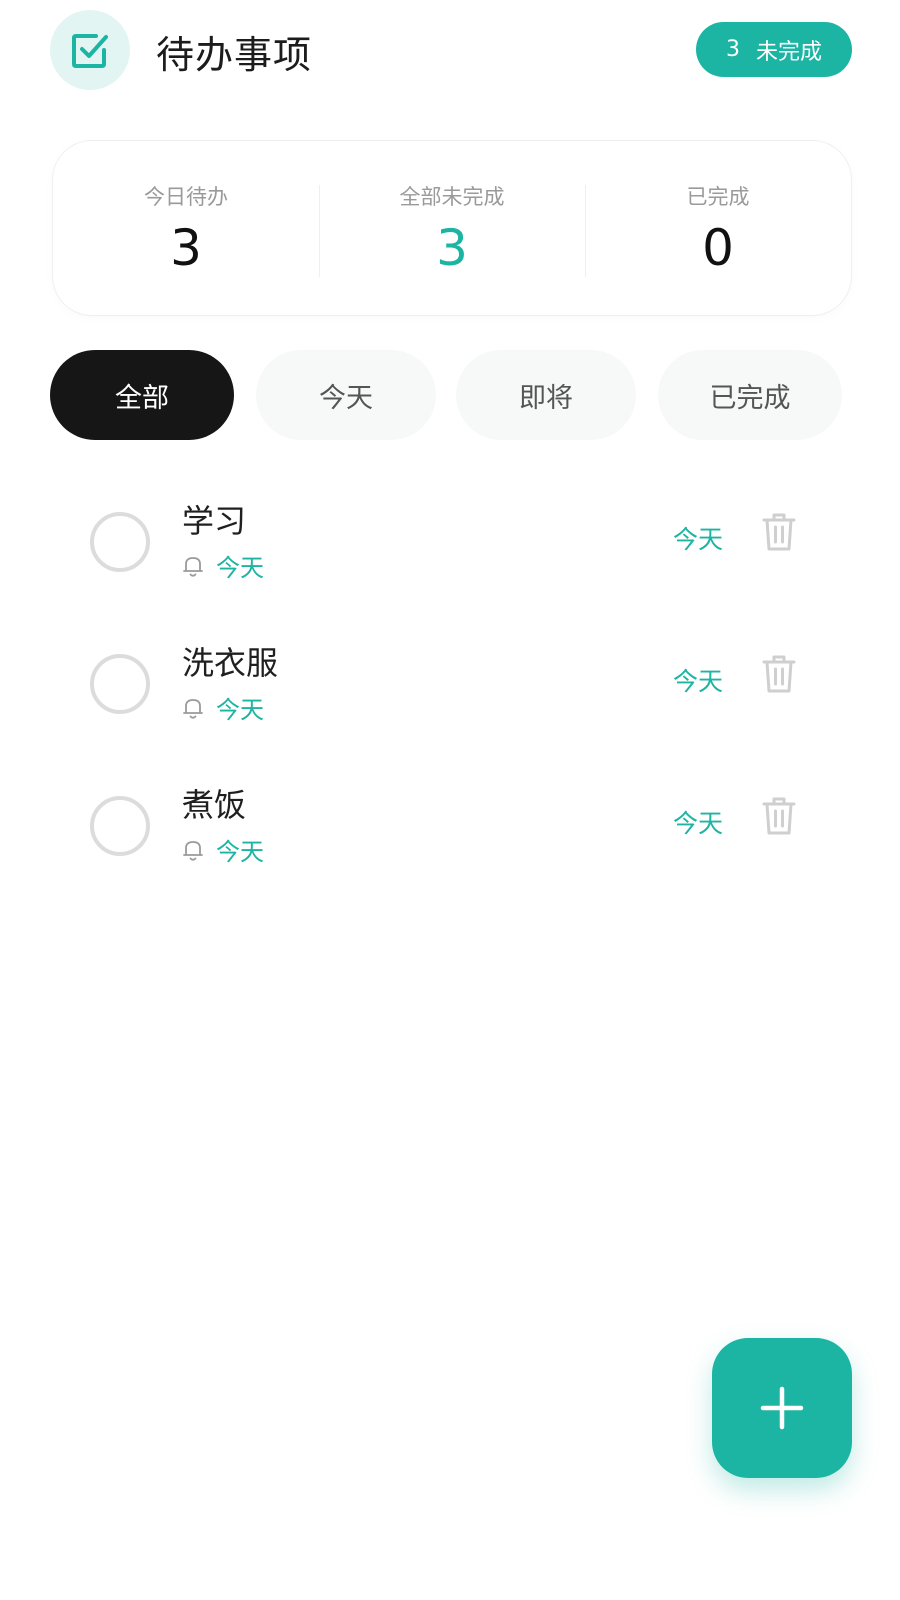 This screenshot has width=900, height=1600. Describe the element at coordinates (142, 395) in the screenshot. I see `tab-all: 全部` at that location.